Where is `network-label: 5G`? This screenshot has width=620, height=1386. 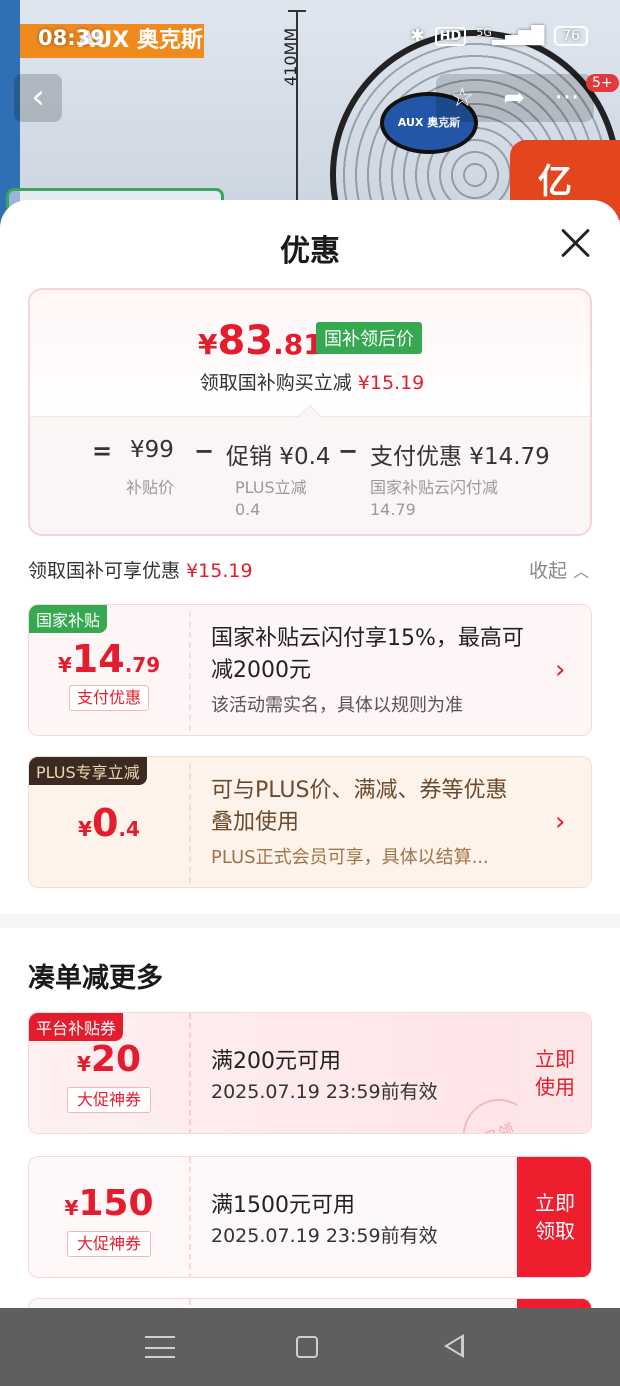 network-label: 5G is located at coordinates (484, 32).